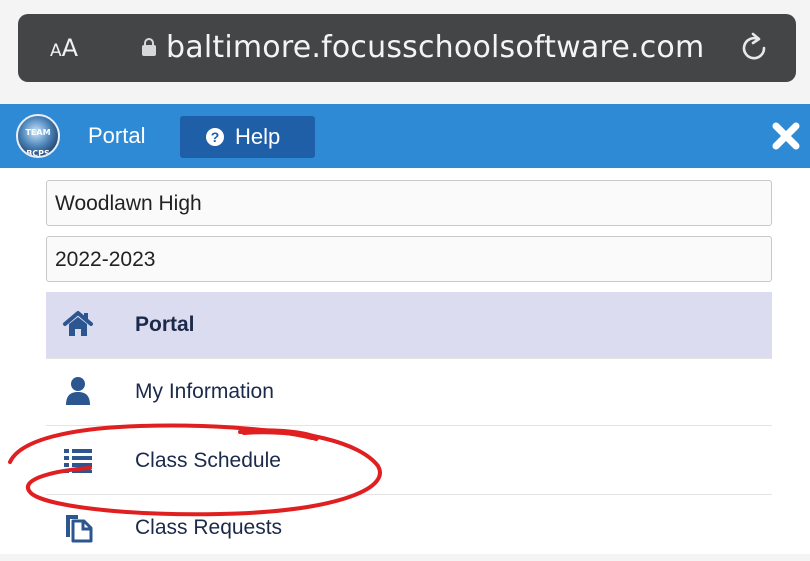 The width and height of the screenshot is (810, 561). What do you see at coordinates (409, 528) in the screenshot?
I see `sidebar-item-class-requests: Class Requests` at bounding box center [409, 528].